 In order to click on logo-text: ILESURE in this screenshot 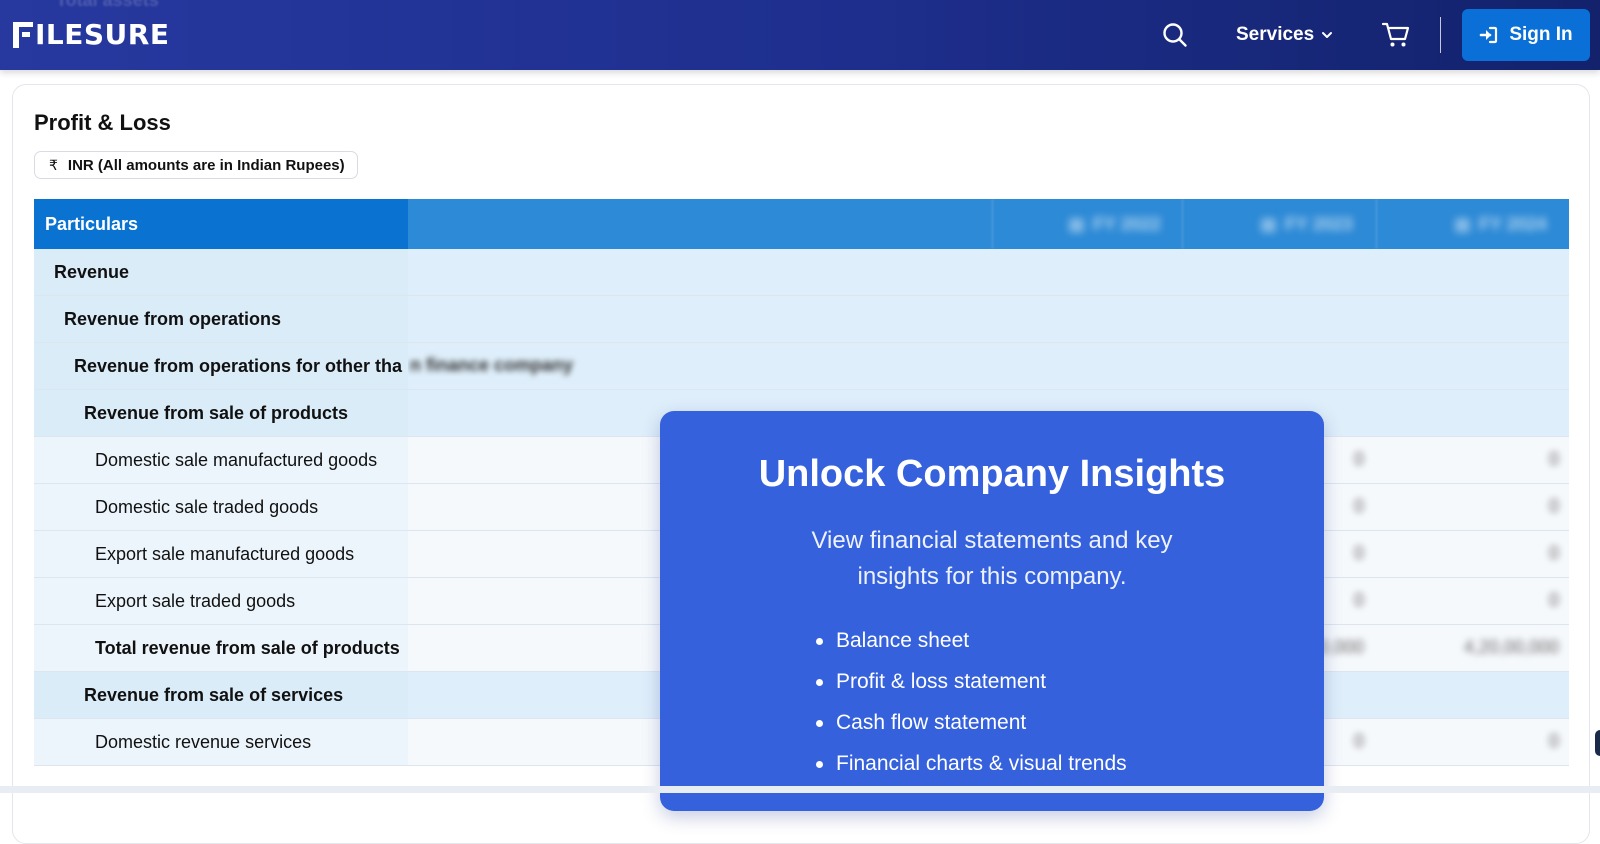, I will do `click(102, 34)`.